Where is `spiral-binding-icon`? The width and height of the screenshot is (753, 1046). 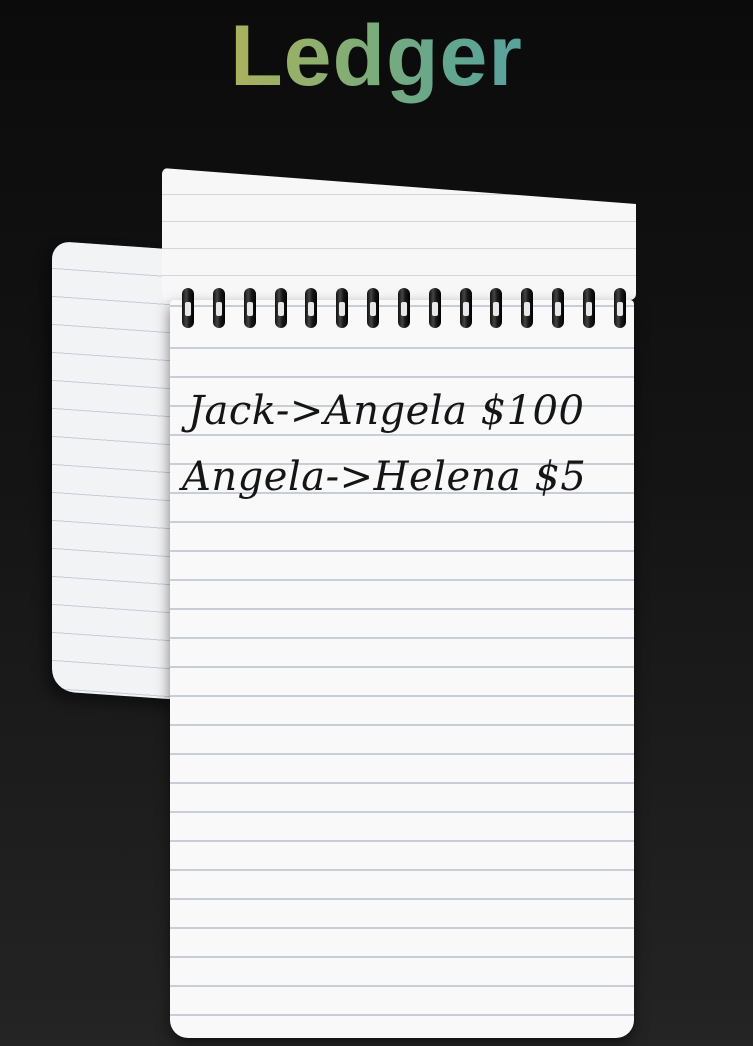 spiral-binding-icon is located at coordinates (404, 312).